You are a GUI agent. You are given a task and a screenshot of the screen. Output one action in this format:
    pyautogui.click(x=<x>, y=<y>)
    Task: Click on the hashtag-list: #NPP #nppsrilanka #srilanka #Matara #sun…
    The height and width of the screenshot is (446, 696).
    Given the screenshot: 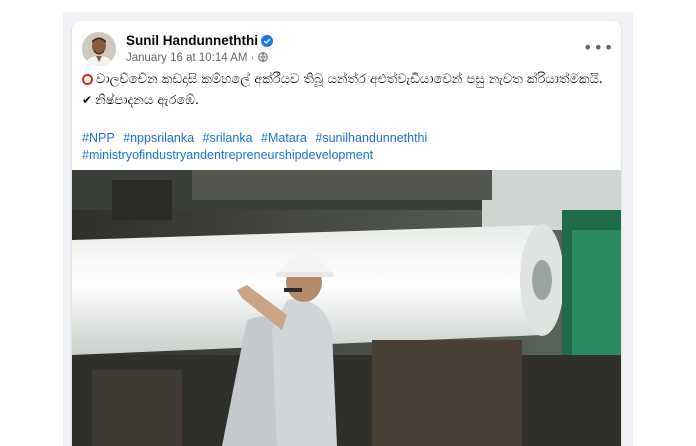 What is the action you would take?
    pyautogui.click(x=344, y=147)
    